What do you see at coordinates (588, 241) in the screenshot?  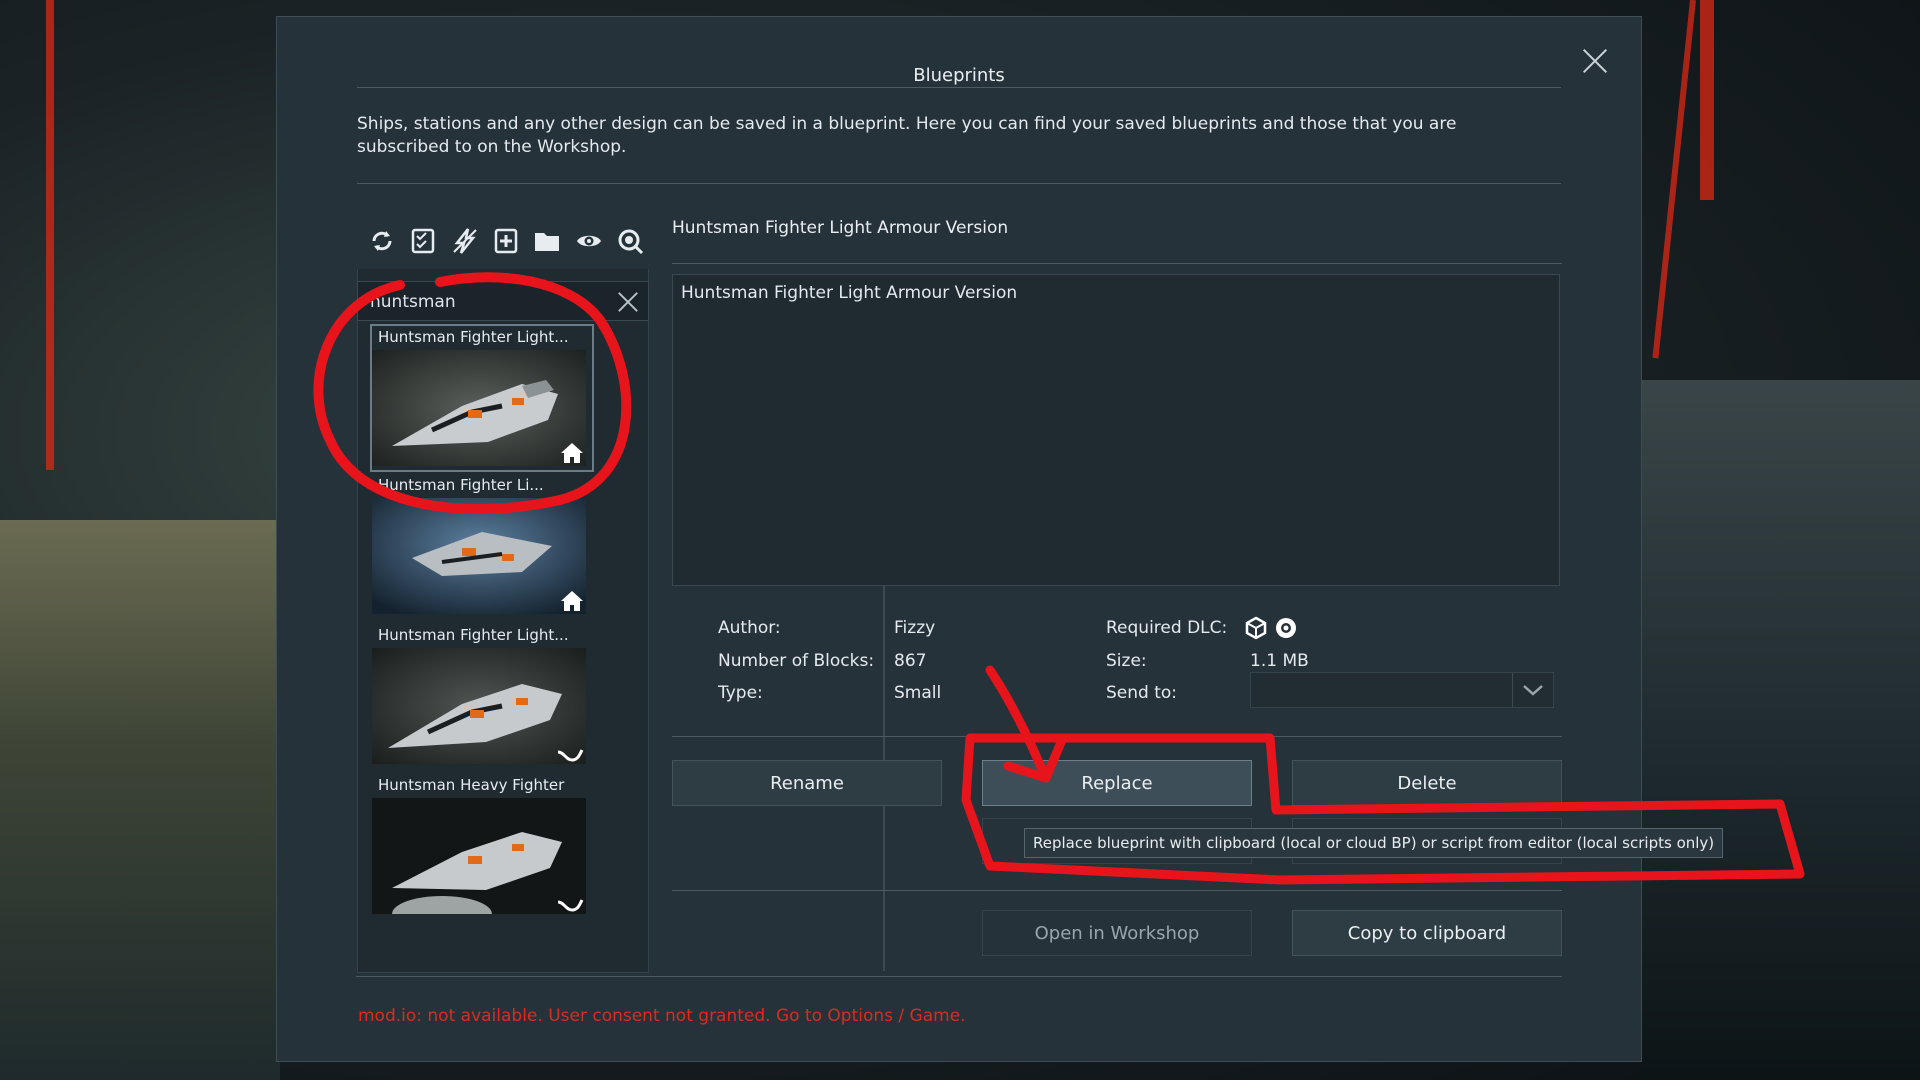 I see `eye-icon` at bounding box center [588, 241].